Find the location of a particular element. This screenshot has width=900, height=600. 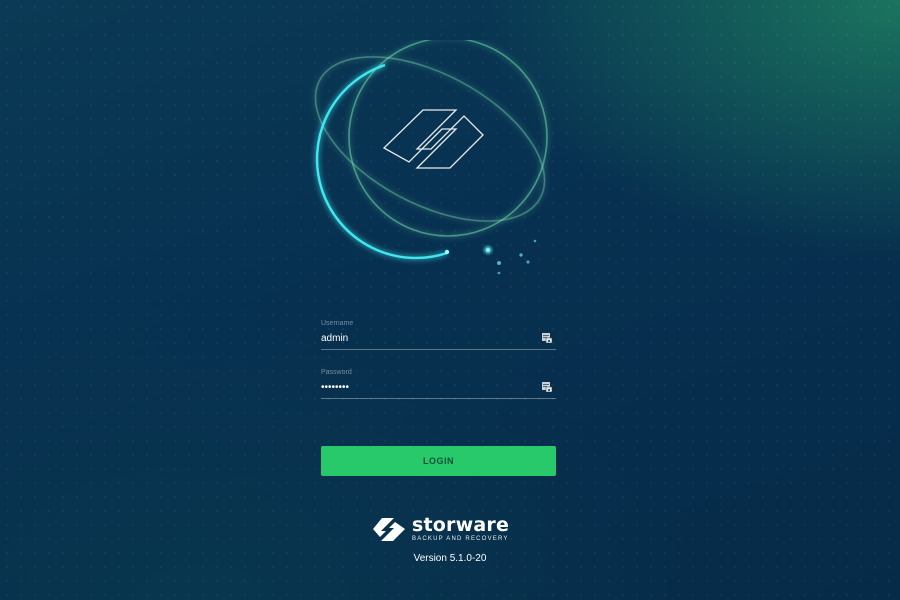

username-field: Username is located at coordinates (438, 334).